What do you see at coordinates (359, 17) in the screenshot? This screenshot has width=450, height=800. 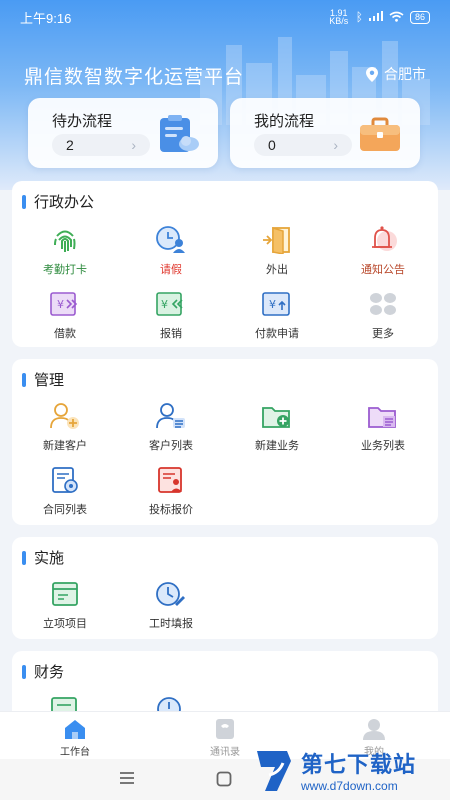 I see `bluetooth-icon: ᛒ` at bounding box center [359, 17].